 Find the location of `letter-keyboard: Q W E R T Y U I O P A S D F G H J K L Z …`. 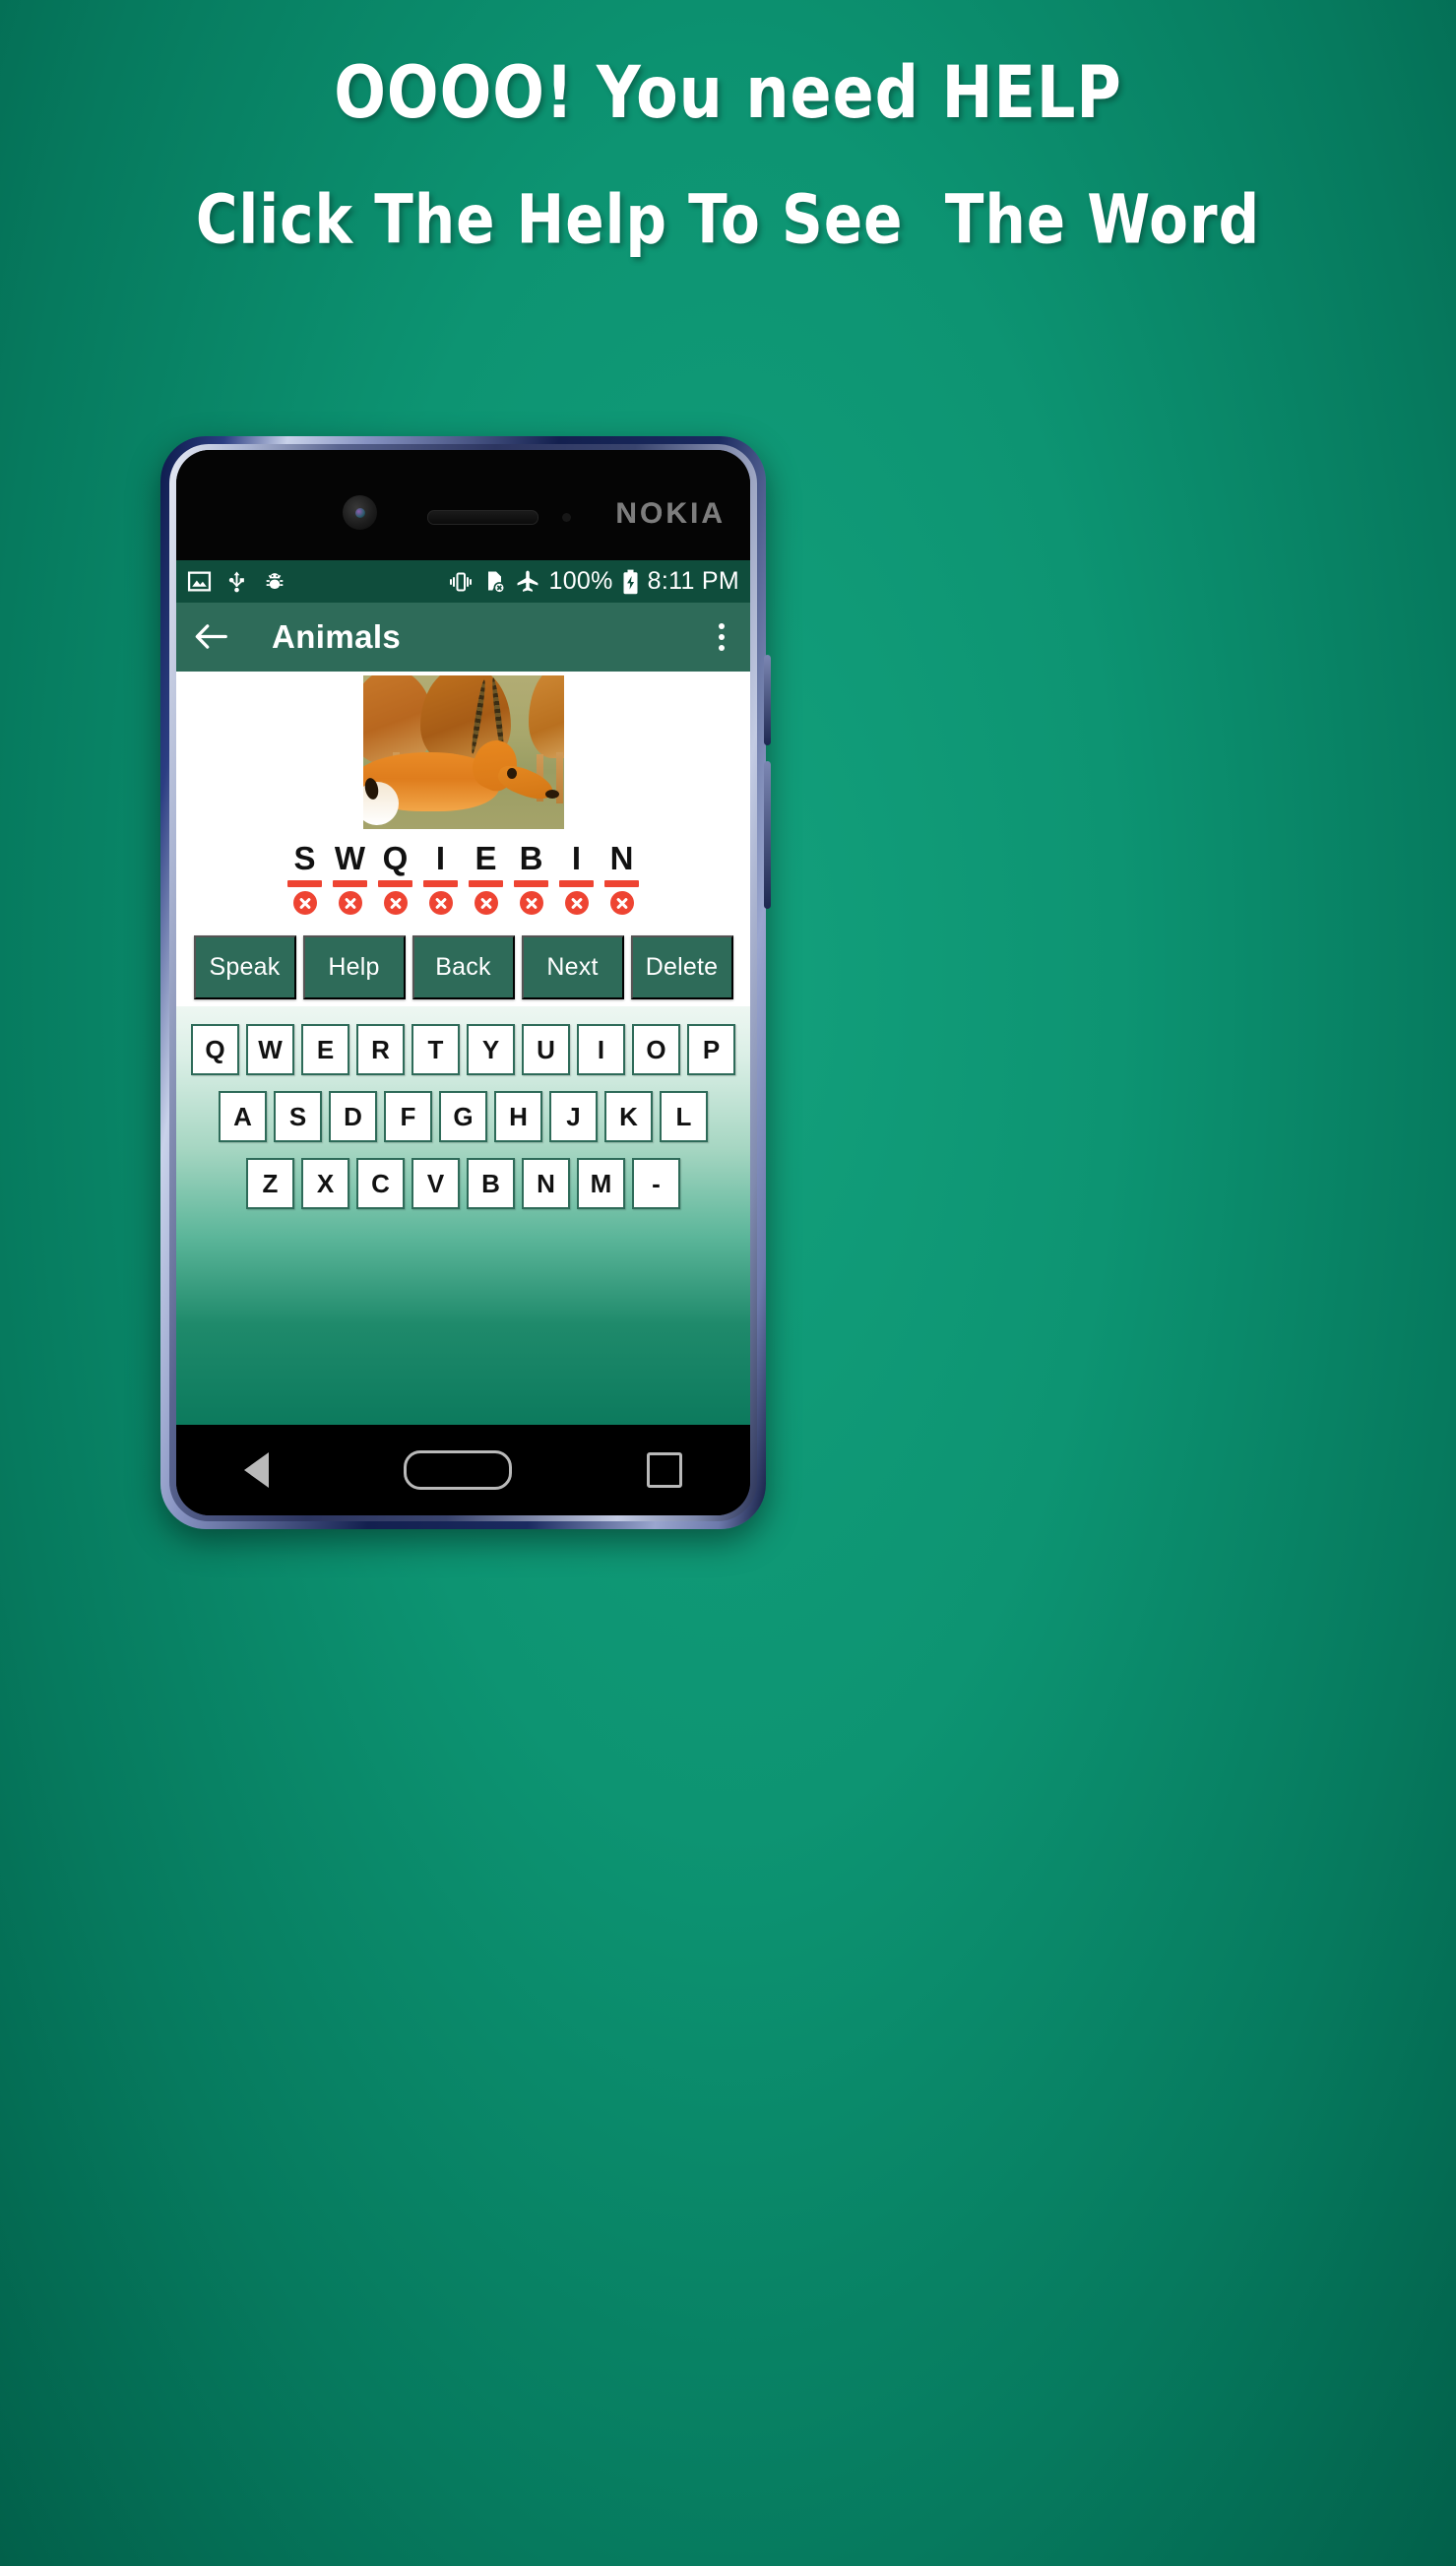

letter-keyboard: Q W E R T Y U I O P A S D F G H J K L Z … is located at coordinates (463, 1215).